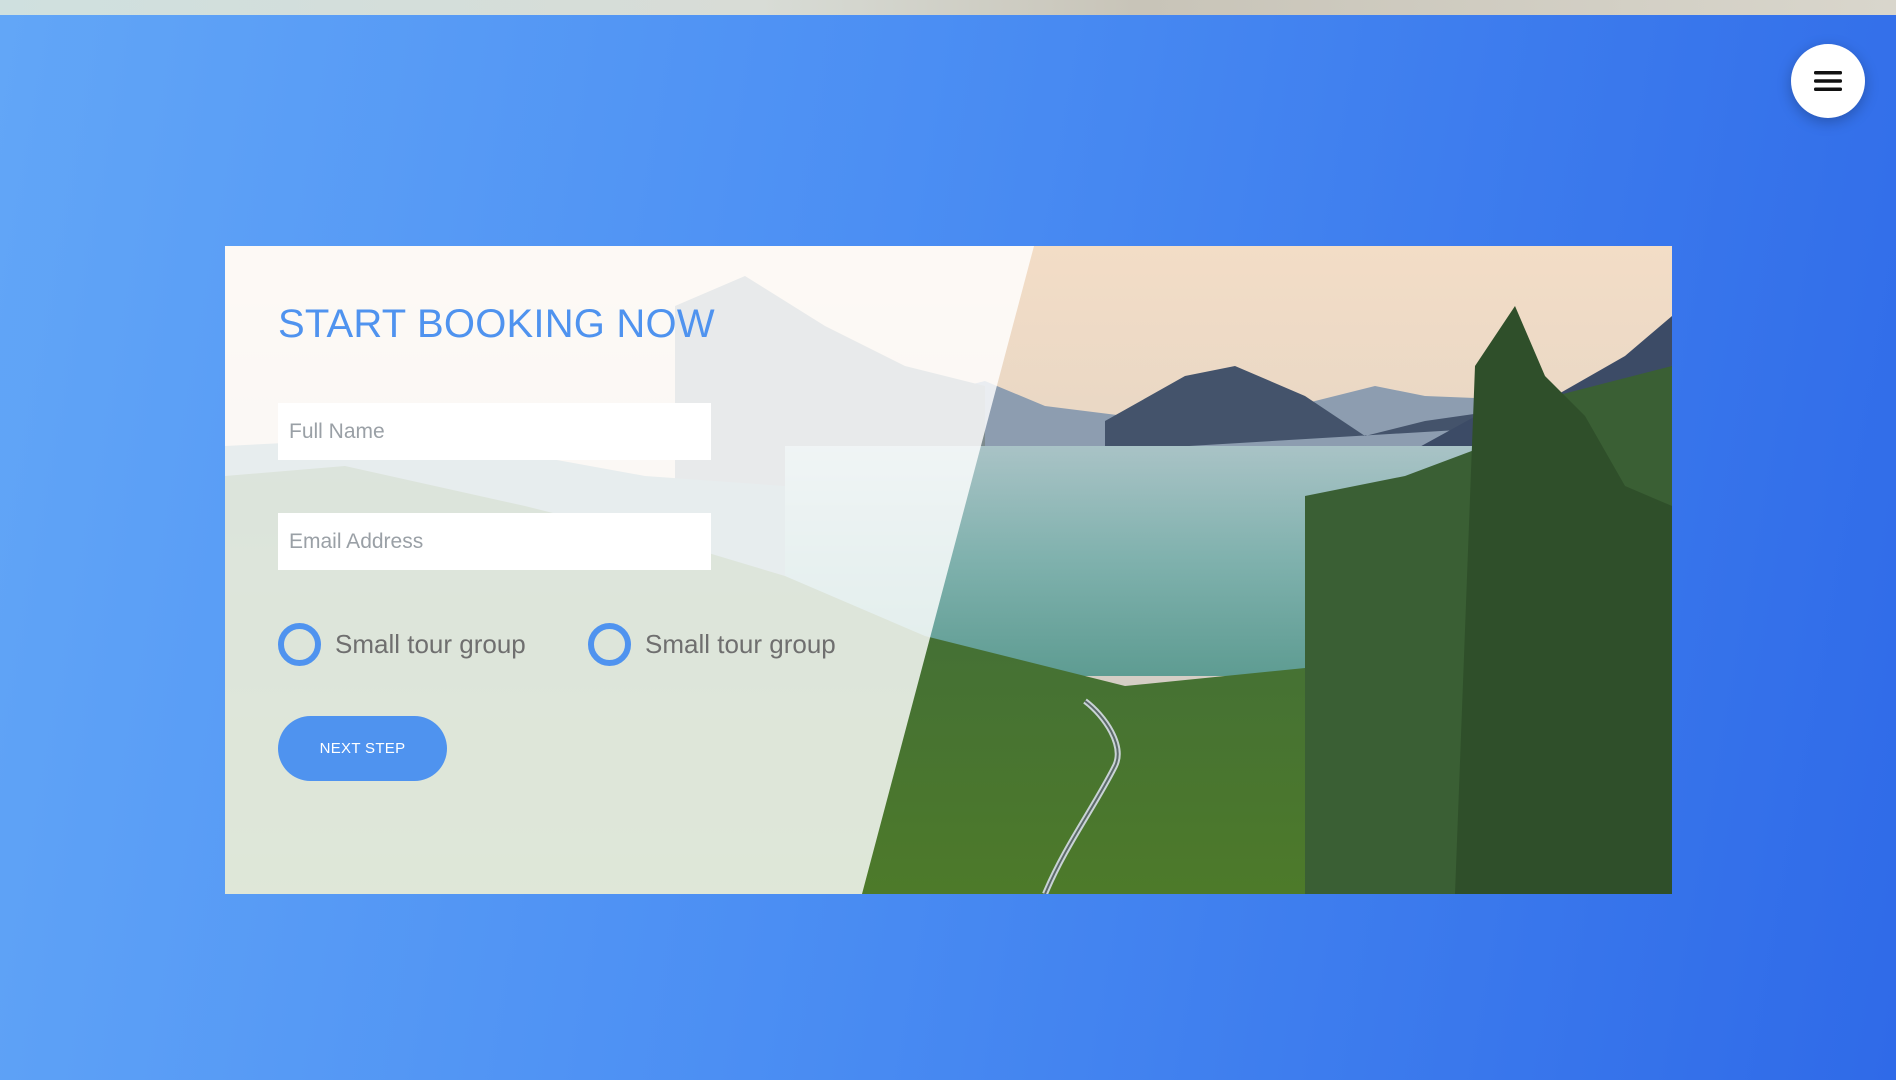 The width and height of the screenshot is (1896, 1080). I want to click on next-step-button: NEXT STEP, so click(362, 748).